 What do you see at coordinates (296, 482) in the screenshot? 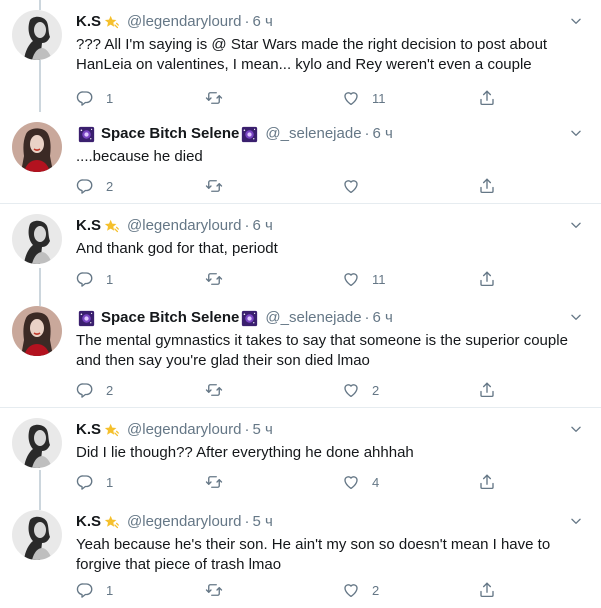
I see `tweet-actions: 14` at bounding box center [296, 482].